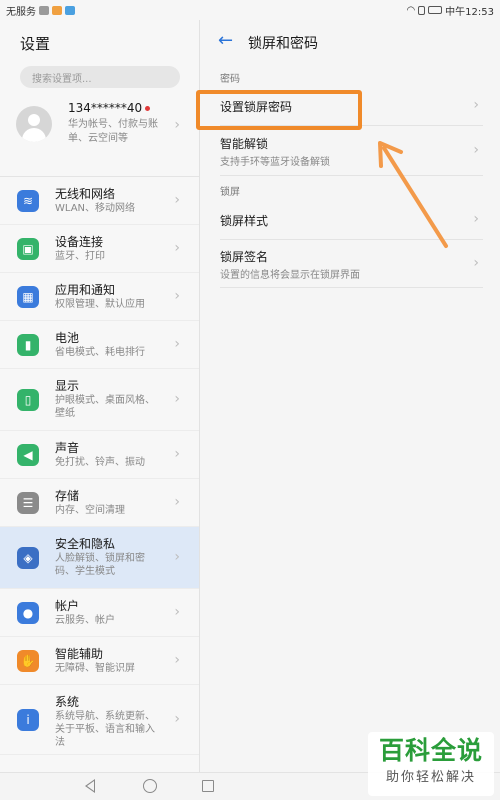 Image resolution: width=500 pixels, height=800 pixels. Describe the element at coordinates (430, 777) in the screenshot. I see `watermark-subtitle: 助你轻松解决` at that location.